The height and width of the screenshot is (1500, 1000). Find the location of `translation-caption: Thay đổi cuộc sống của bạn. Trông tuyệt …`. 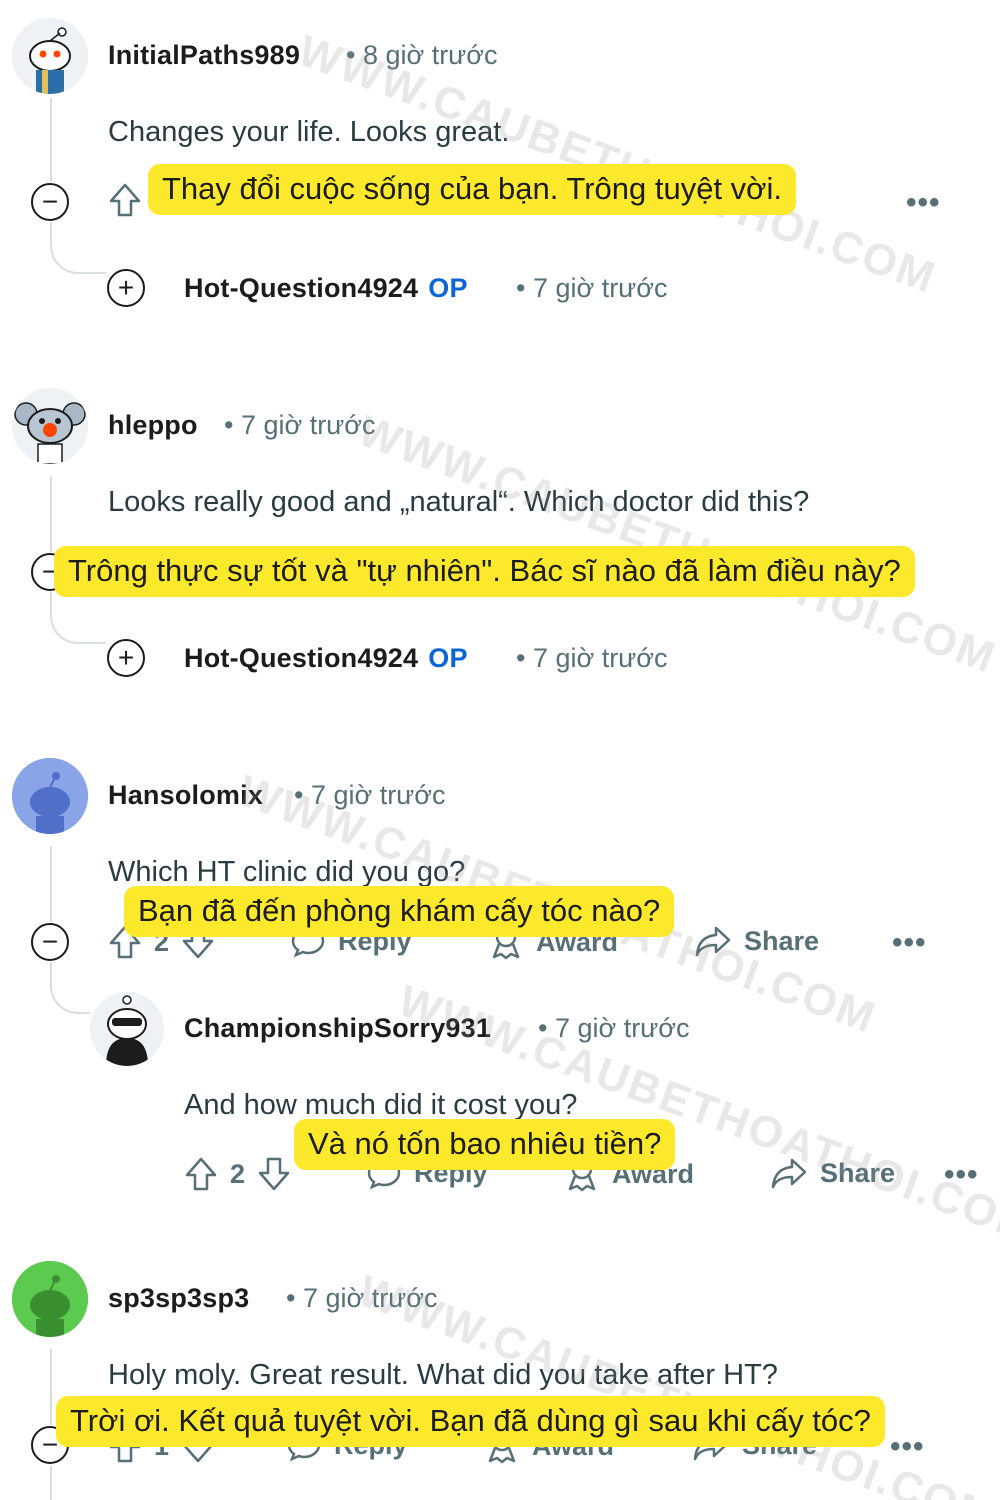

translation-caption: Thay đổi cuộc sống của bạn. Trông tuyệt … is located at coordinates (472, 189).